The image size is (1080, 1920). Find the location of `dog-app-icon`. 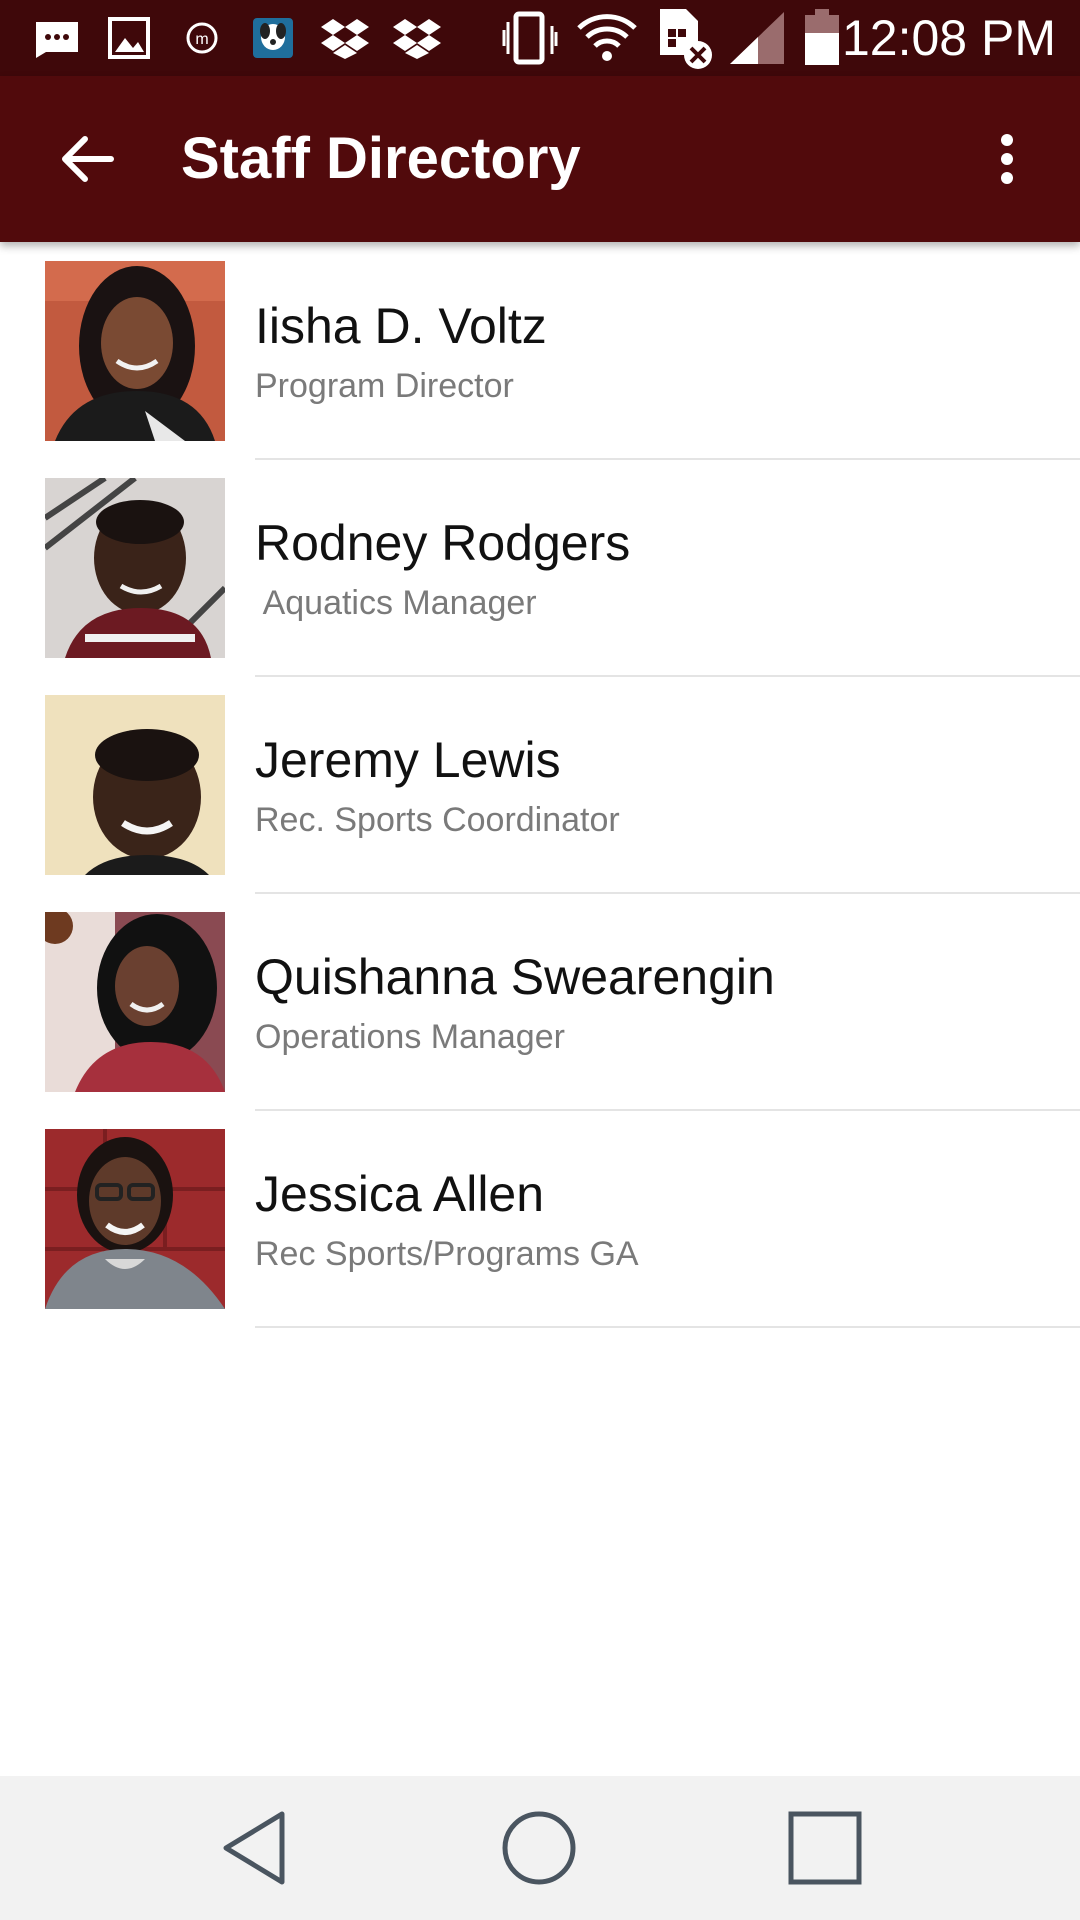

dog-app-icon is located at coordinates (273, 38).